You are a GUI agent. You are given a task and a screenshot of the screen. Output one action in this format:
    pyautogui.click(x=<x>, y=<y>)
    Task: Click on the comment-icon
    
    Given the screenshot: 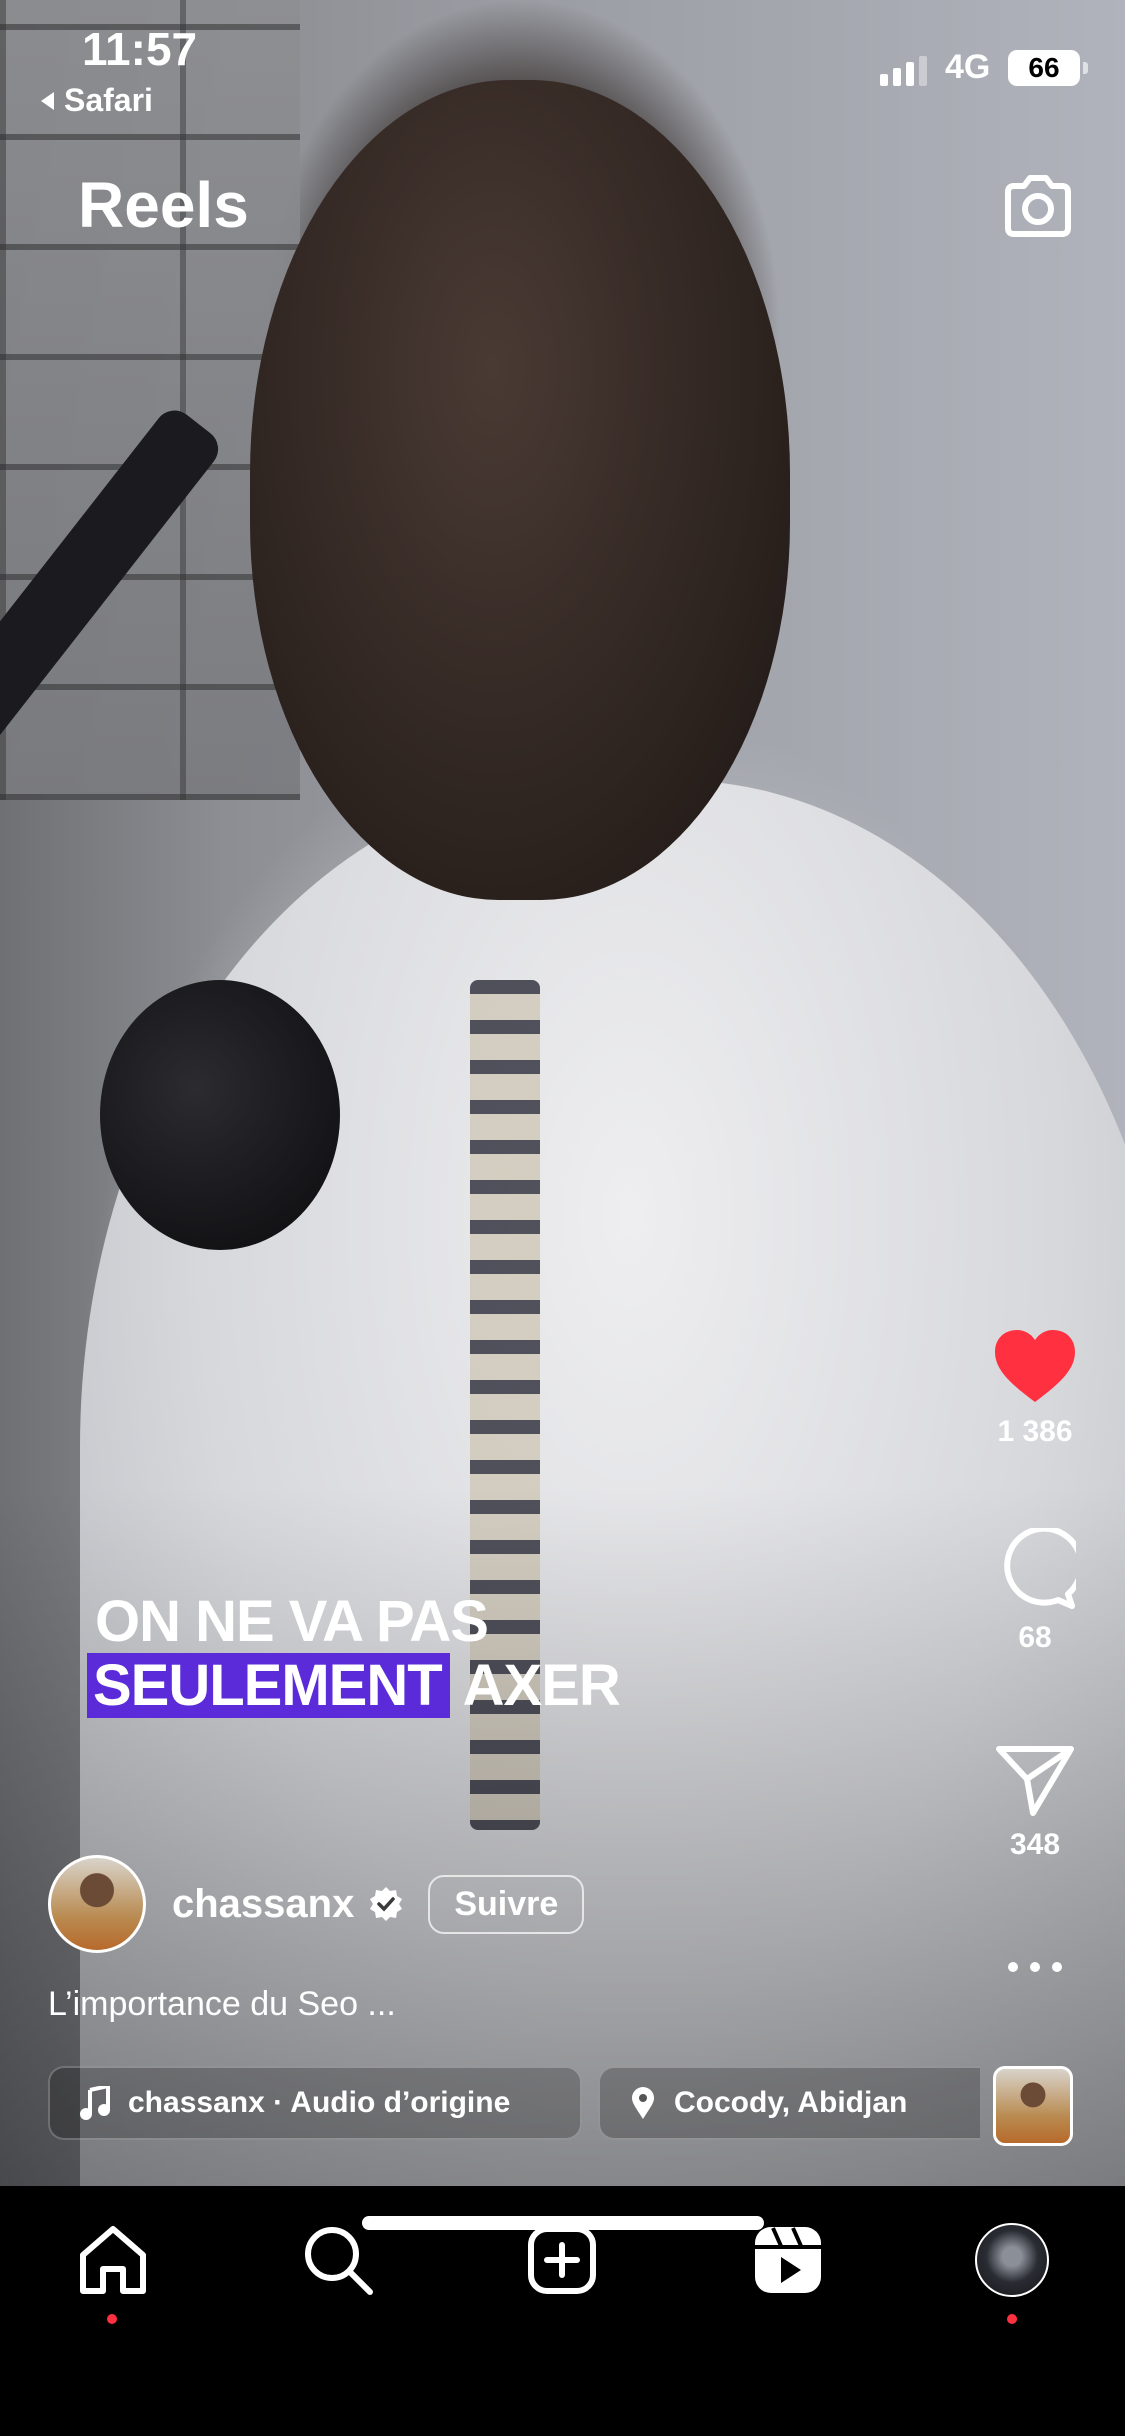 What is the action you would take?
    pyautogui.click(x=1044, y=1567)
    